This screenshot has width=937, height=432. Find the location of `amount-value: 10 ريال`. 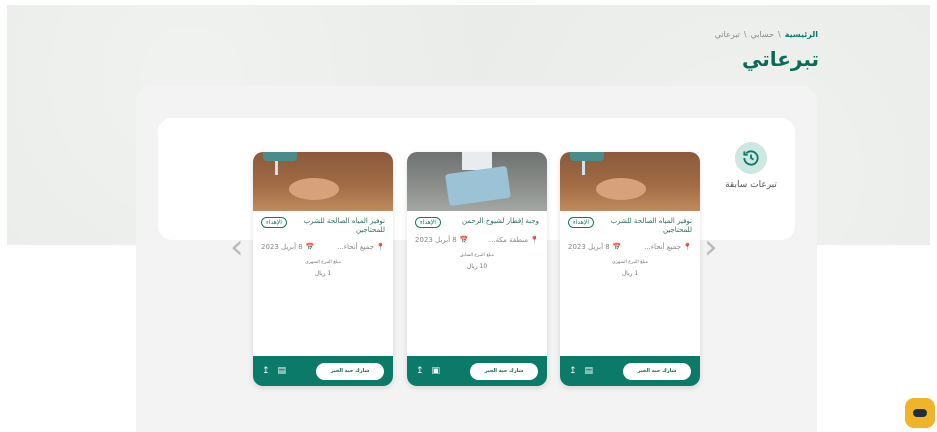

amount-value: 10 ريال is located at coordinates (477, 266).